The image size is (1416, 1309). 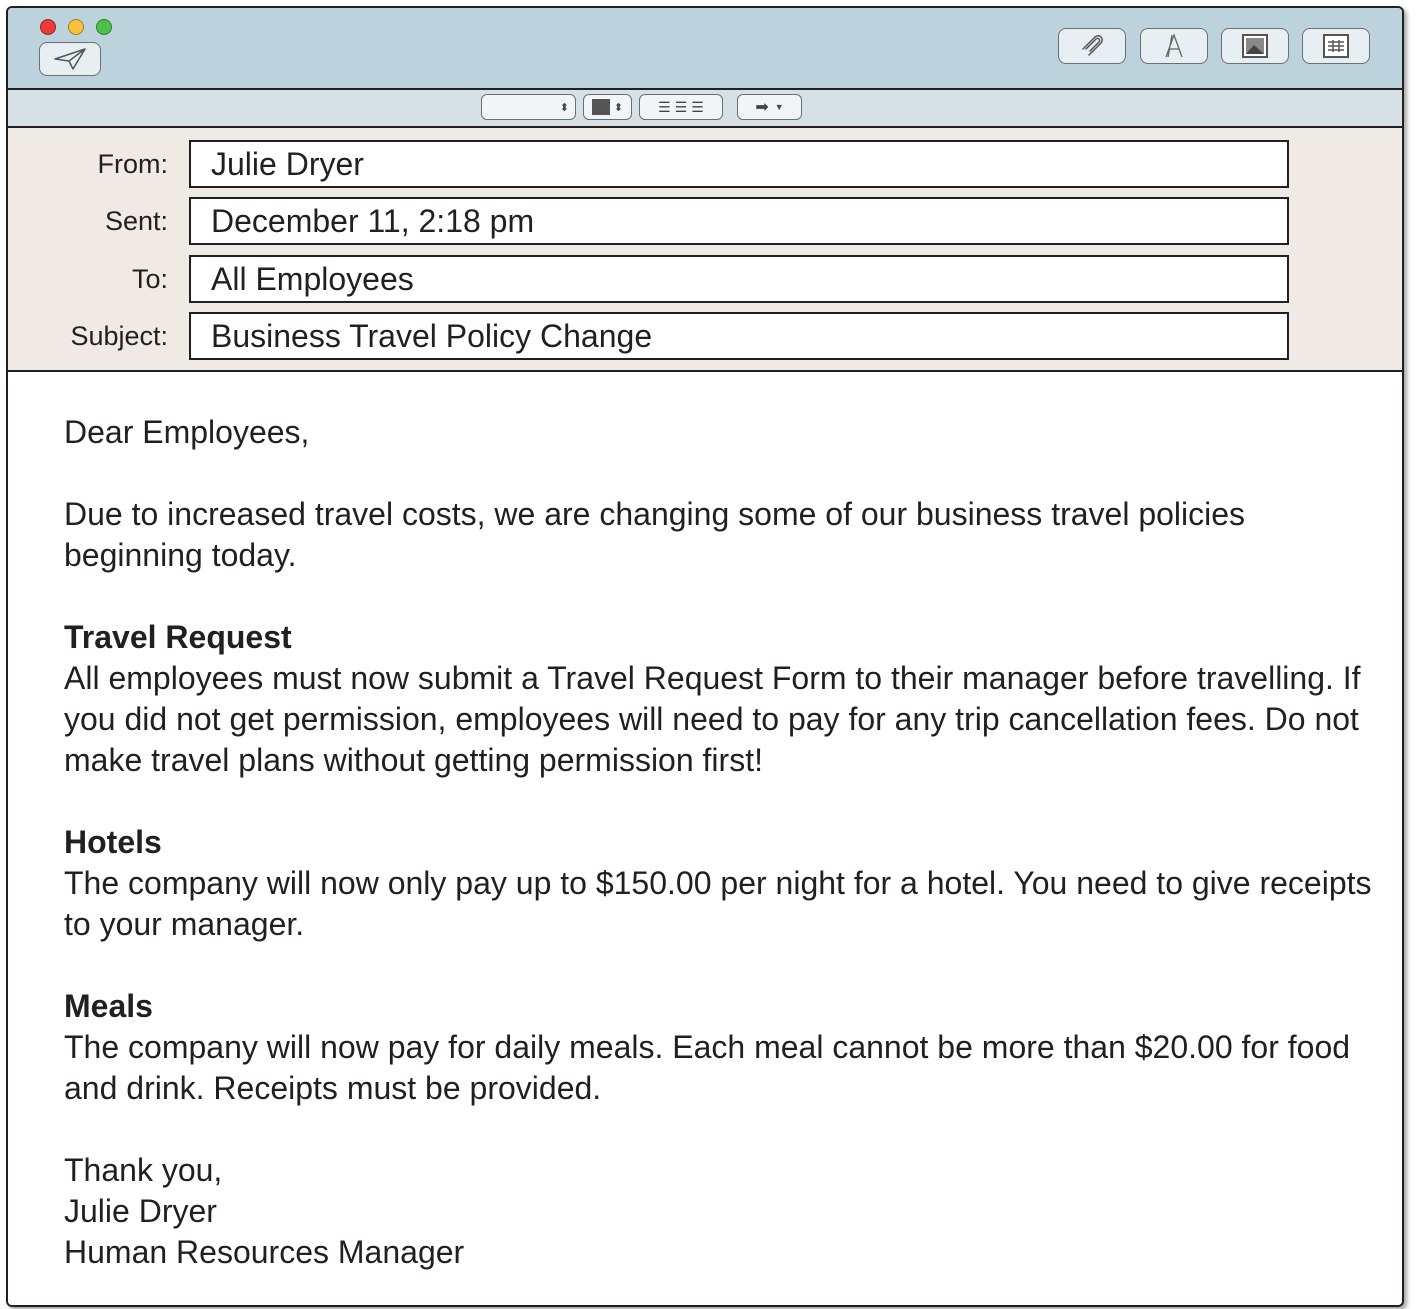 What do you see at coordinates (264, 1252) in the screenshot?
I see `signature-title: Human Resources Manager` at bounding box center [264, 1252].